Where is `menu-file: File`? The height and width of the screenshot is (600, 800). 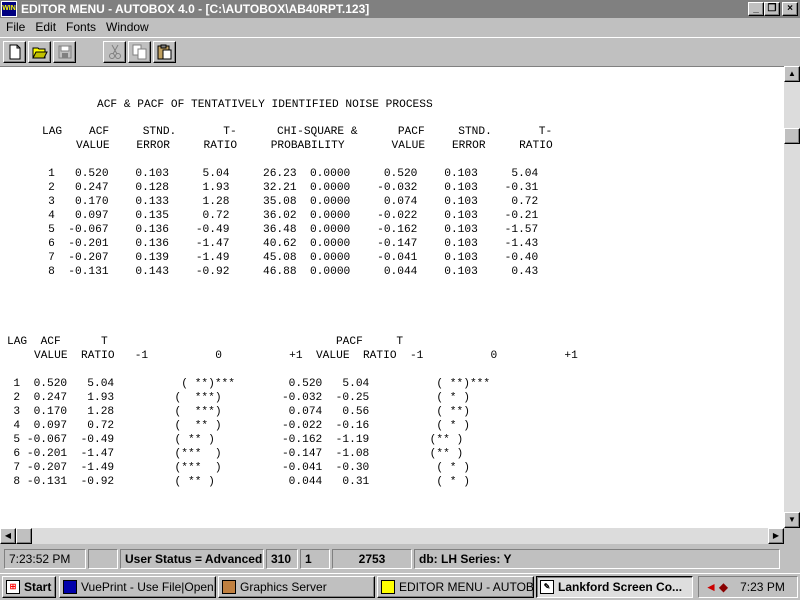 menu-file: File is located at coordinates (14, 27).